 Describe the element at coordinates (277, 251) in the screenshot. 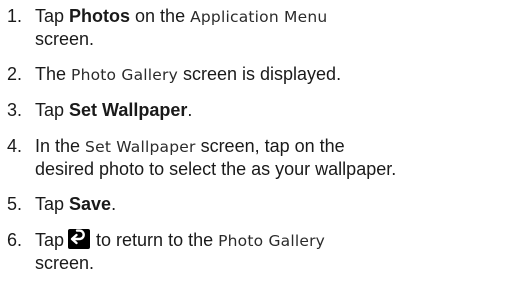

I see `step-text: Tap to return to the Photo Gallery screen.` at that location.